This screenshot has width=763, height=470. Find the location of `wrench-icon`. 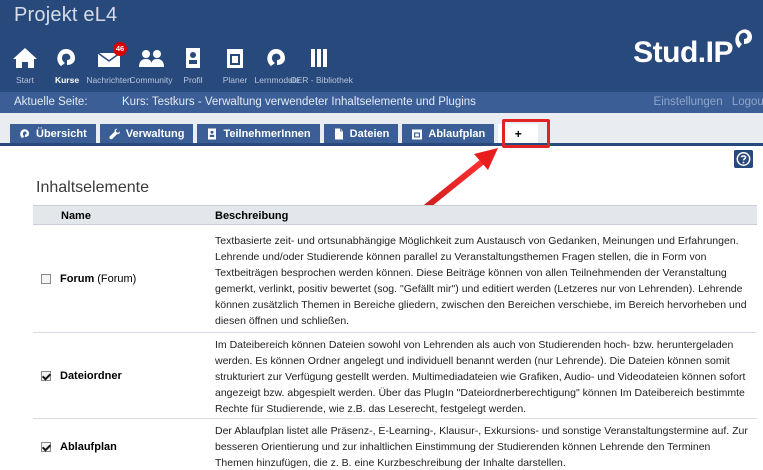

wrench-icon is located at coordinates (114, 134).